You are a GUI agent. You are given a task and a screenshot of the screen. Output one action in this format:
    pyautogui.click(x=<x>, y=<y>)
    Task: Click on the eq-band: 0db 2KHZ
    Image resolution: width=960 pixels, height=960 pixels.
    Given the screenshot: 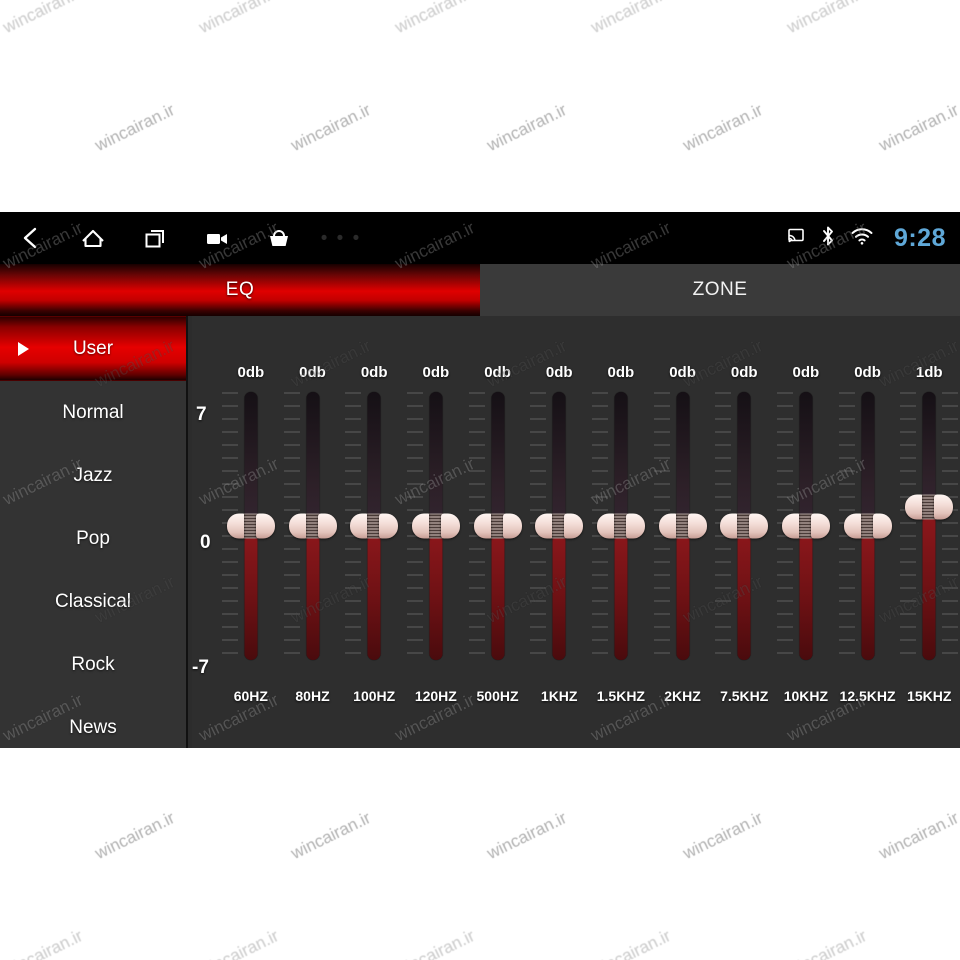 What is the action you would take?
    pyautogui.click(x=683, y=534)
    